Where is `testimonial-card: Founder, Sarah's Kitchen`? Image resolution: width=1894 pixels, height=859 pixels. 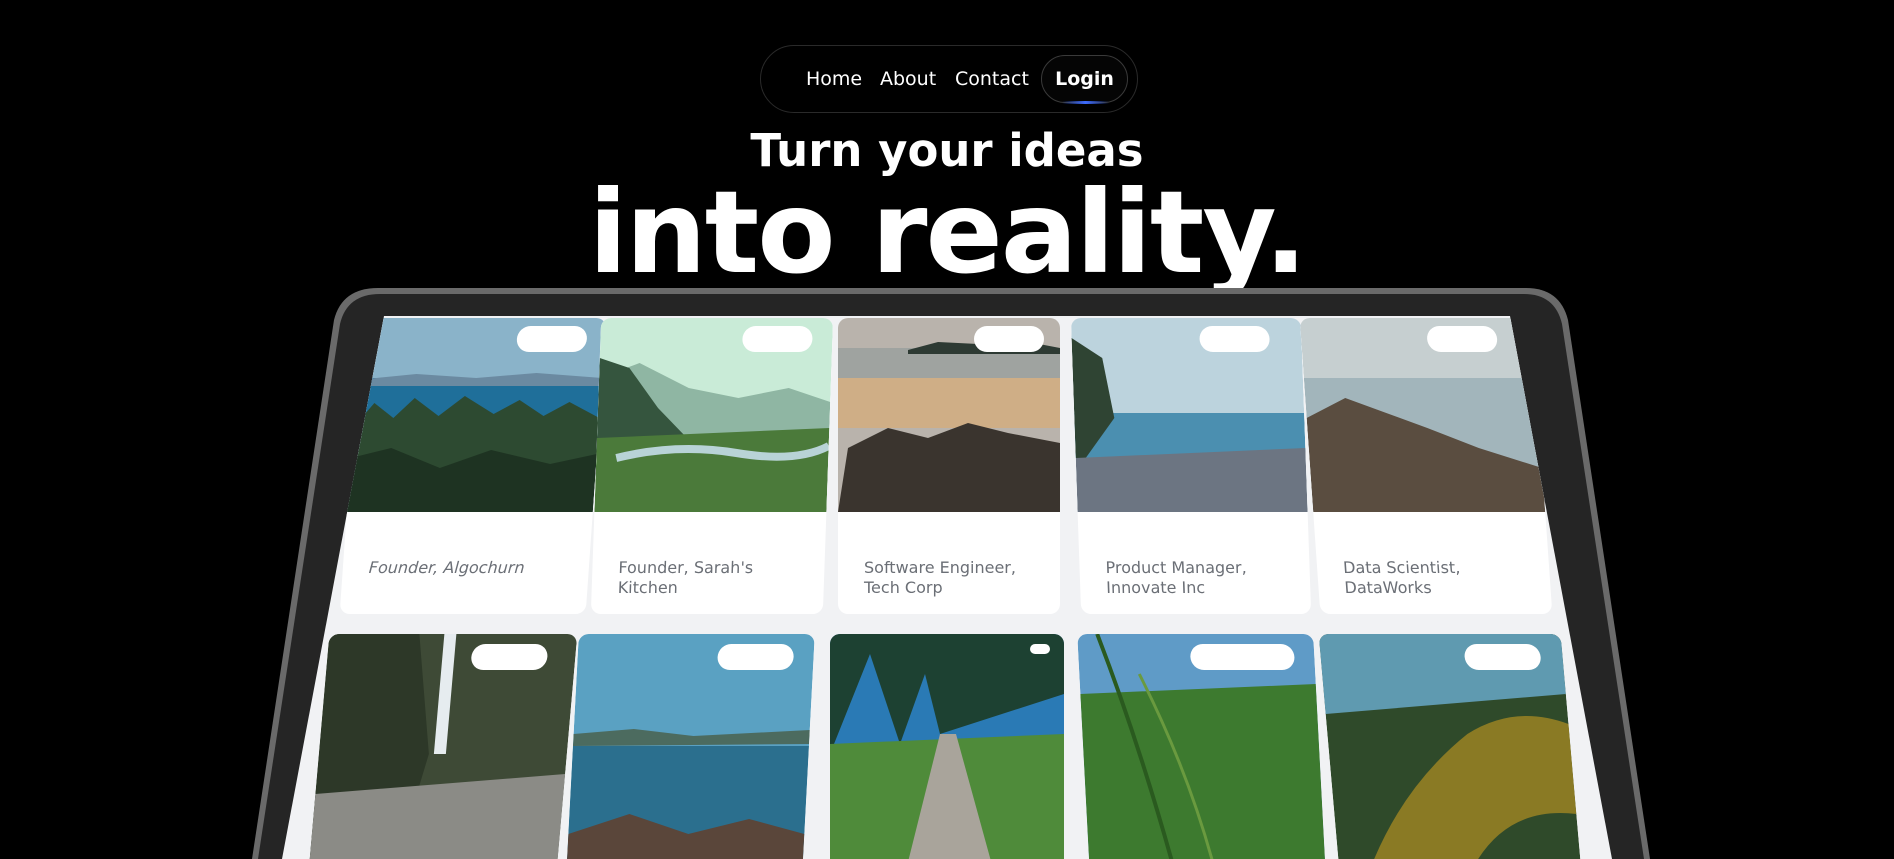 testimonial-card: Founder, Sarah's Kitchen is located at coordinates (712, 466).